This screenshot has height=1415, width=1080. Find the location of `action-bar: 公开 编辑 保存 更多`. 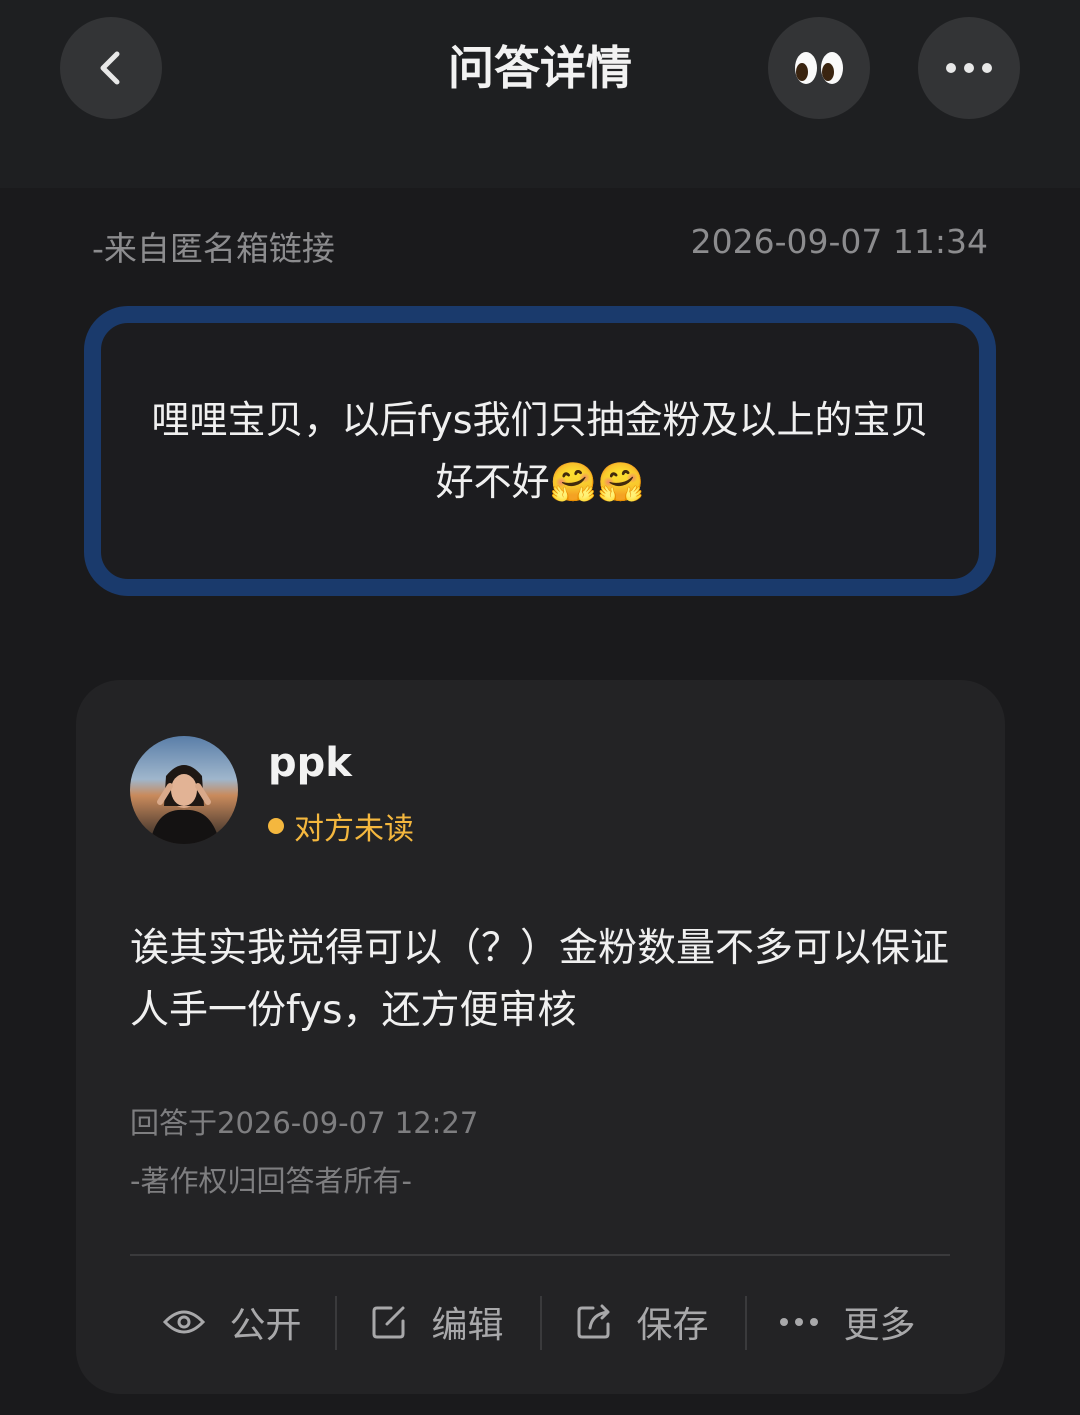

action-bar: 公开 编辑 保存 更多 is located at coordinates (540, 1322).